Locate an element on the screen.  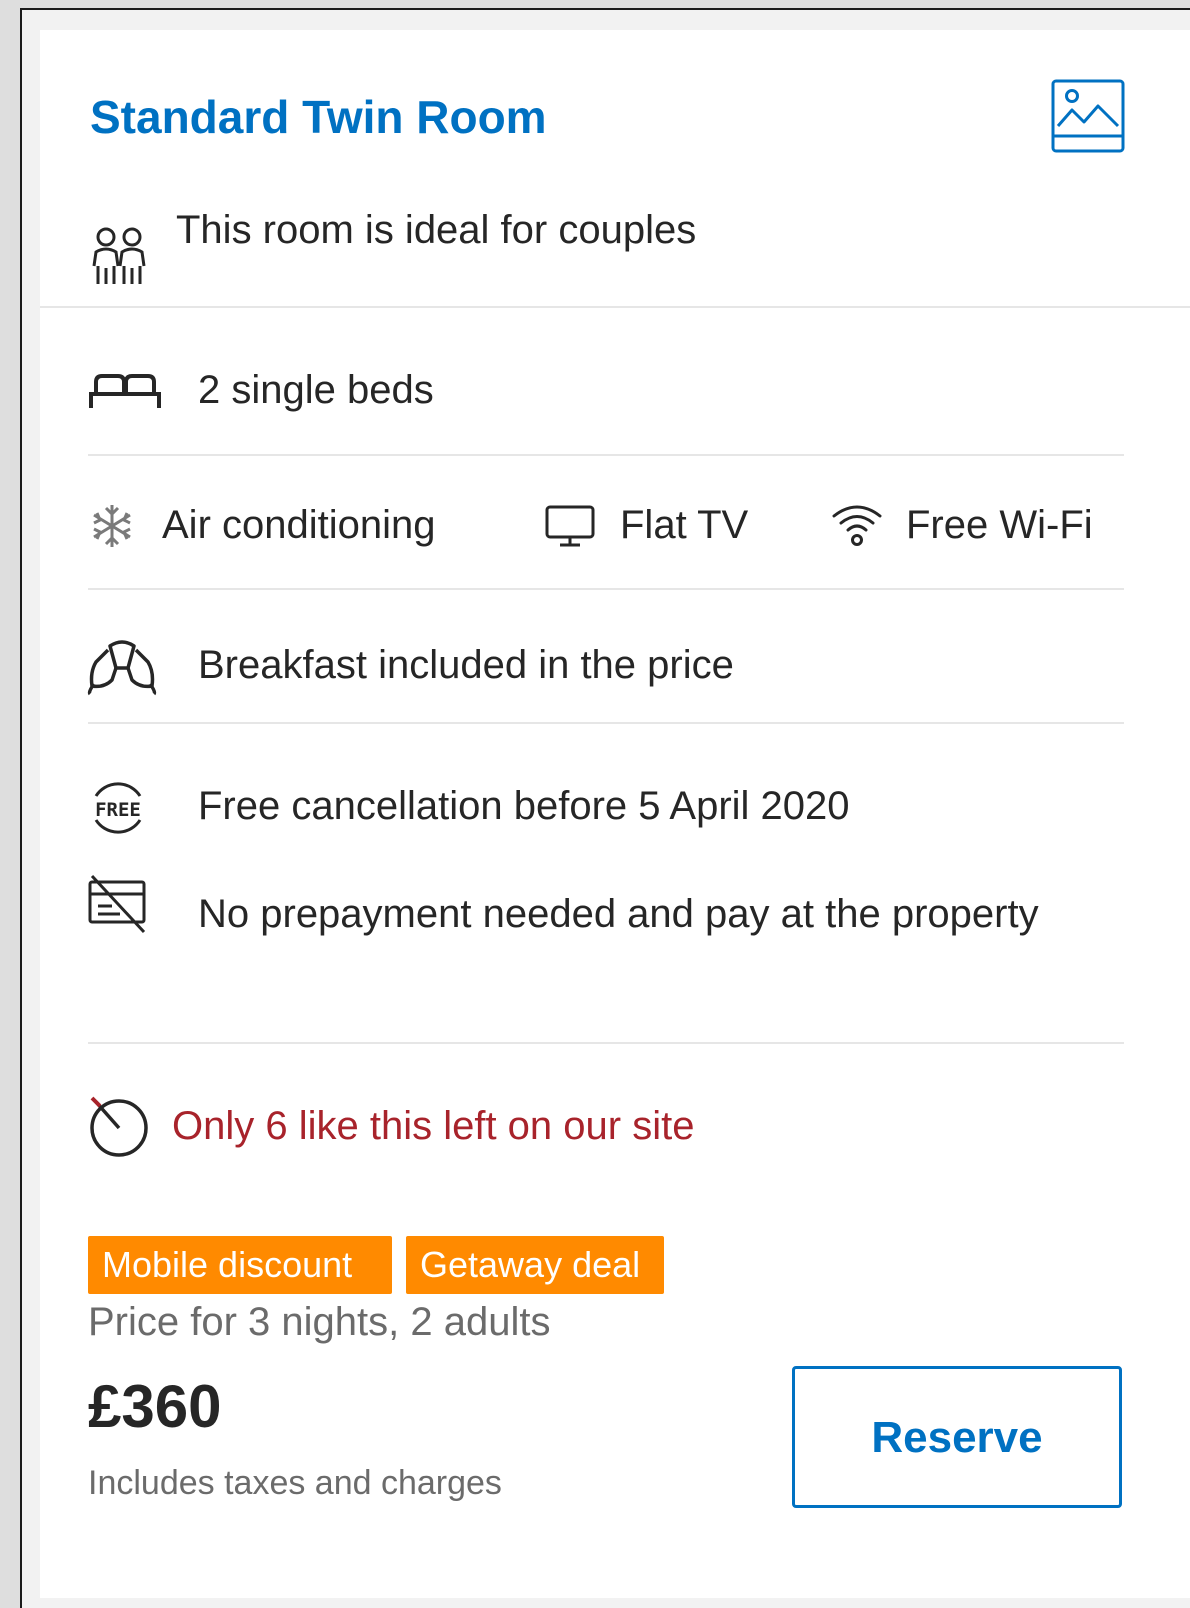
reserve-button: Reserve is located at coordinates (957, 1437).